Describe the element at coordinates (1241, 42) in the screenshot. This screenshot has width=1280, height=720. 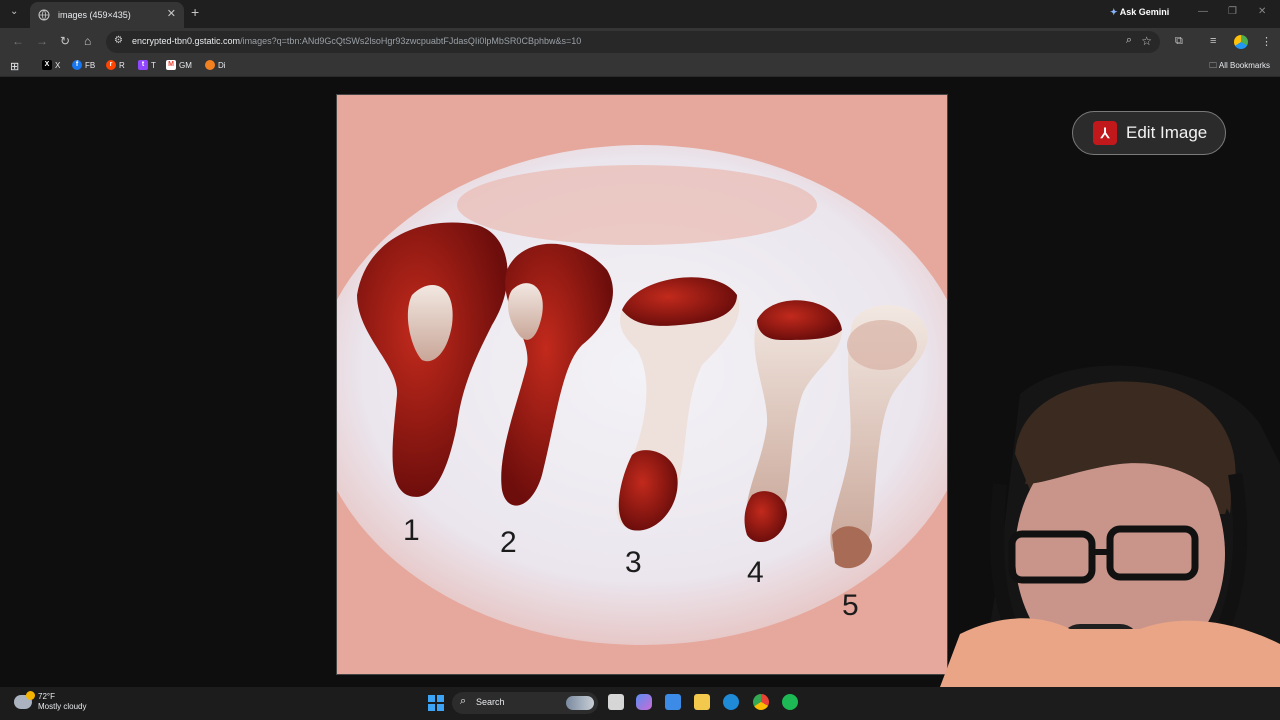
I see `profile-avatar` at that location.